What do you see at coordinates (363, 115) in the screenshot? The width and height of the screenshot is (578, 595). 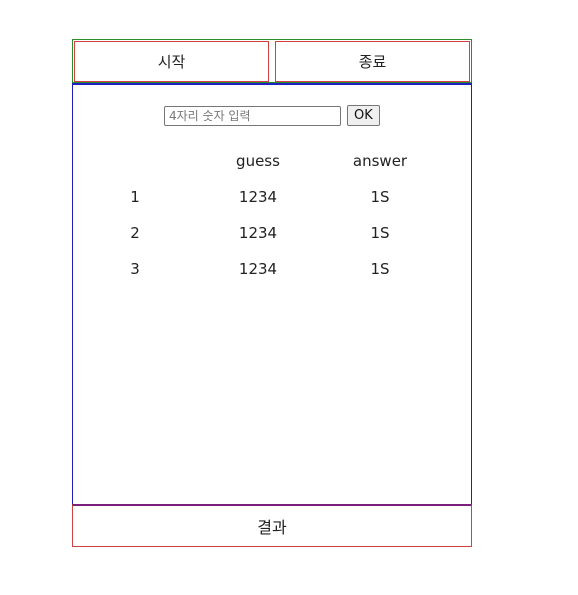 I see `ok-button: OK` at bounding box center [363, 115].